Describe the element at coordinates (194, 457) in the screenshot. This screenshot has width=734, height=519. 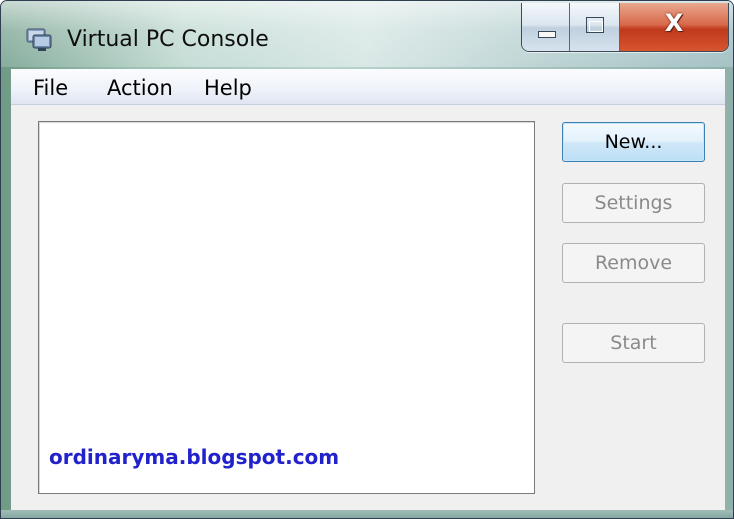
I see `watermark-text: ordinaryma.blogspot.com` at that location.